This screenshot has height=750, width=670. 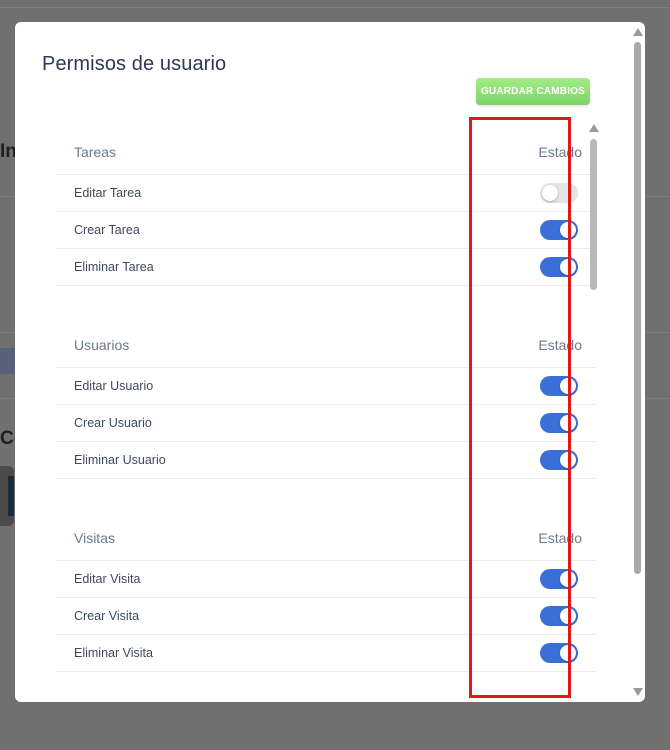 I want to click on section-title: Tareas, so click(x=95, y=152).